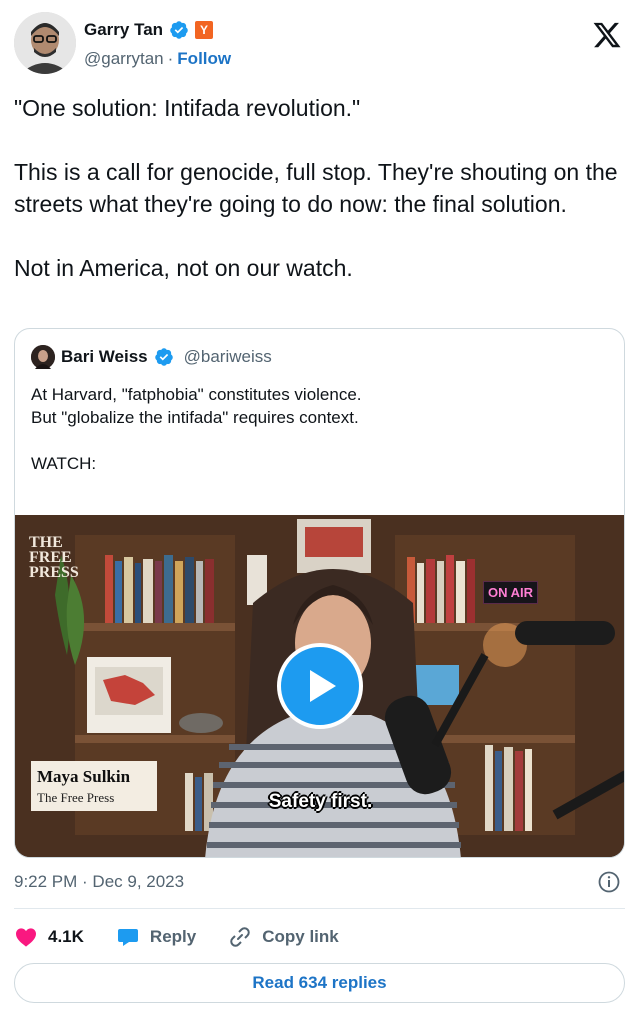  Describe the element at coordinates (319, 983) in the screenshot. I see `read-replies-button: Read 634 replies` at that location.